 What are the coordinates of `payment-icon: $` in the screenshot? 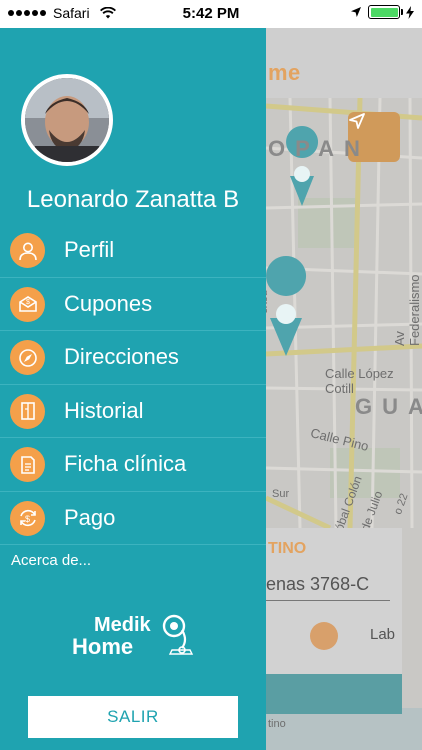 It's located at (27, 518).